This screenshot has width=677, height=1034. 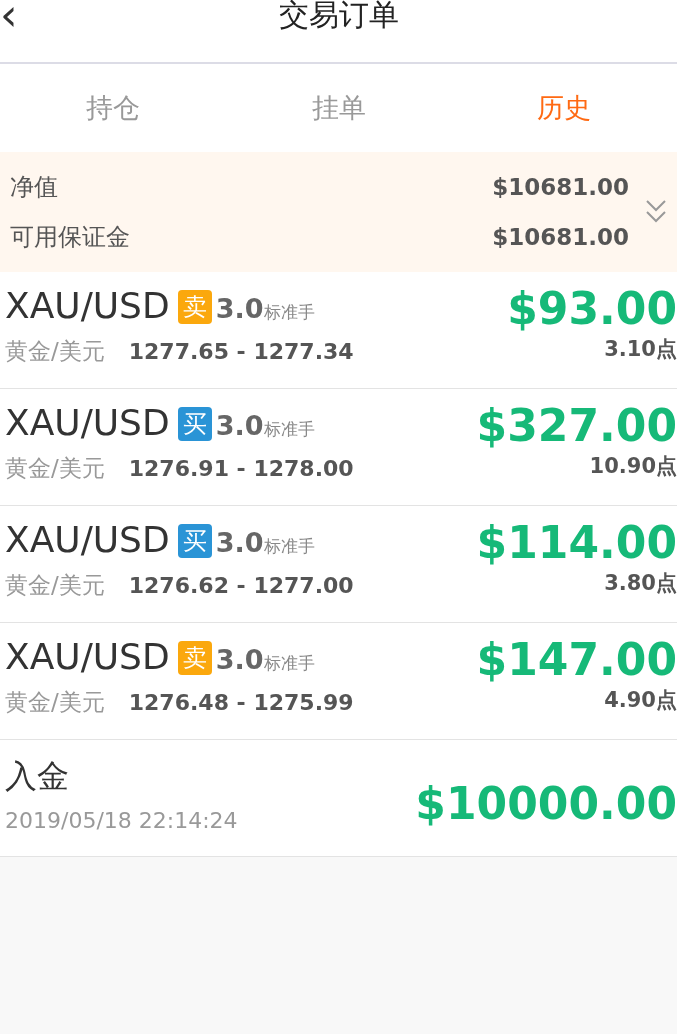 What do you see at coordinates (546, 804) in the screenshot?
I see `deposit-amount: $10000.00` at bounding box center [546, 804].